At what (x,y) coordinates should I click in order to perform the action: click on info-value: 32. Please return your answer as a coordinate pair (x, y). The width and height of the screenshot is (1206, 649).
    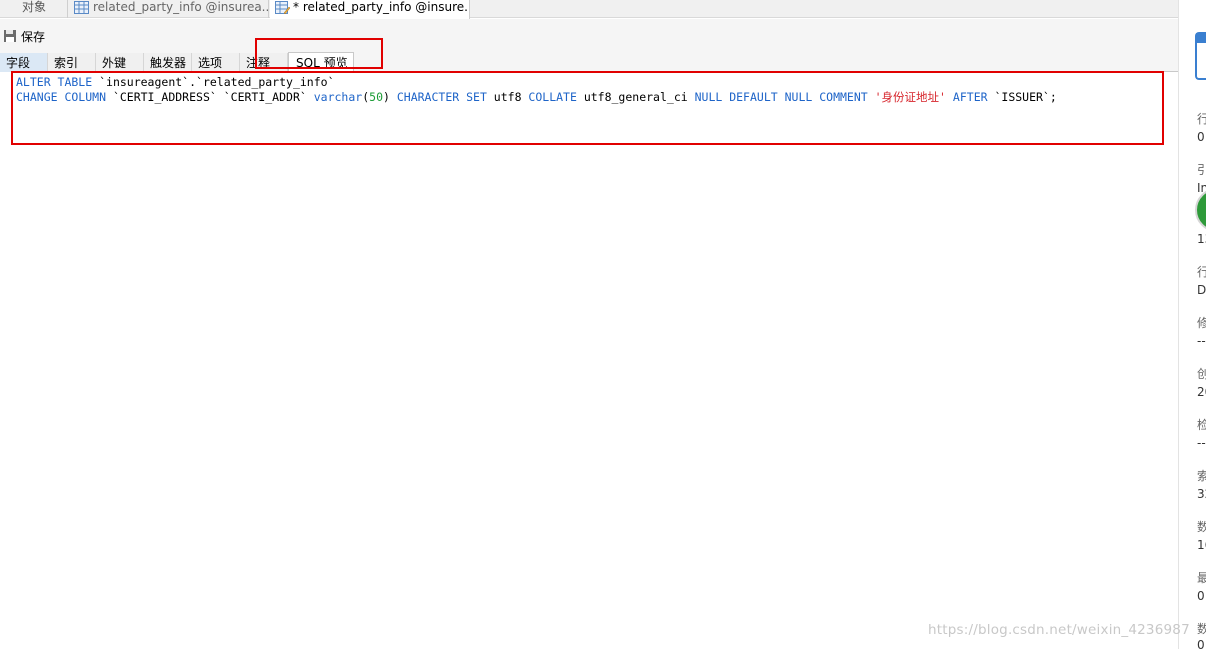
    Looking at the image, I should click on (1201, 494).